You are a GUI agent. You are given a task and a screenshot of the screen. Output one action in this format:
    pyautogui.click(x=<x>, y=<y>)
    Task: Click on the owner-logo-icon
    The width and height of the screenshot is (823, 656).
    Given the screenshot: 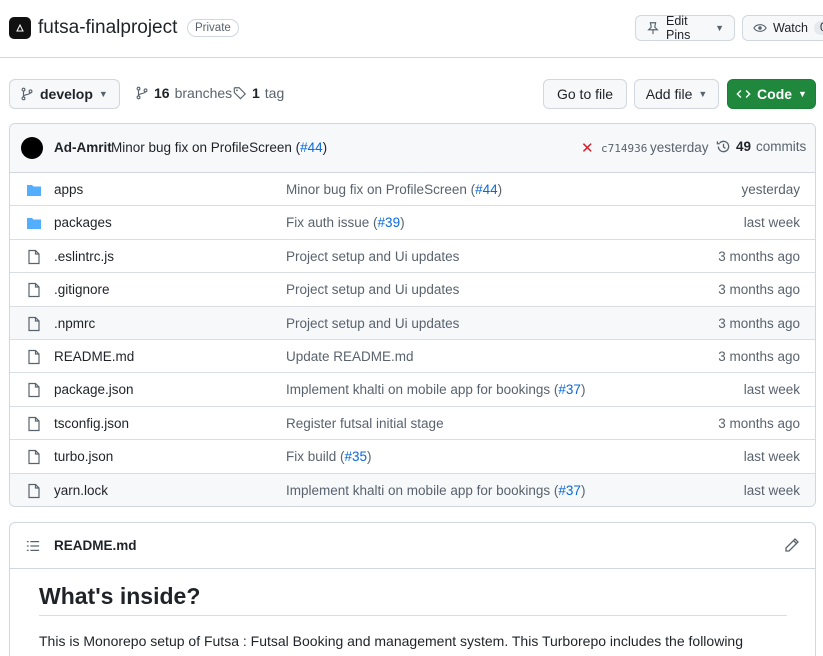 What is the action you would take?
    pyautogui.click(x=20, y=27)
    